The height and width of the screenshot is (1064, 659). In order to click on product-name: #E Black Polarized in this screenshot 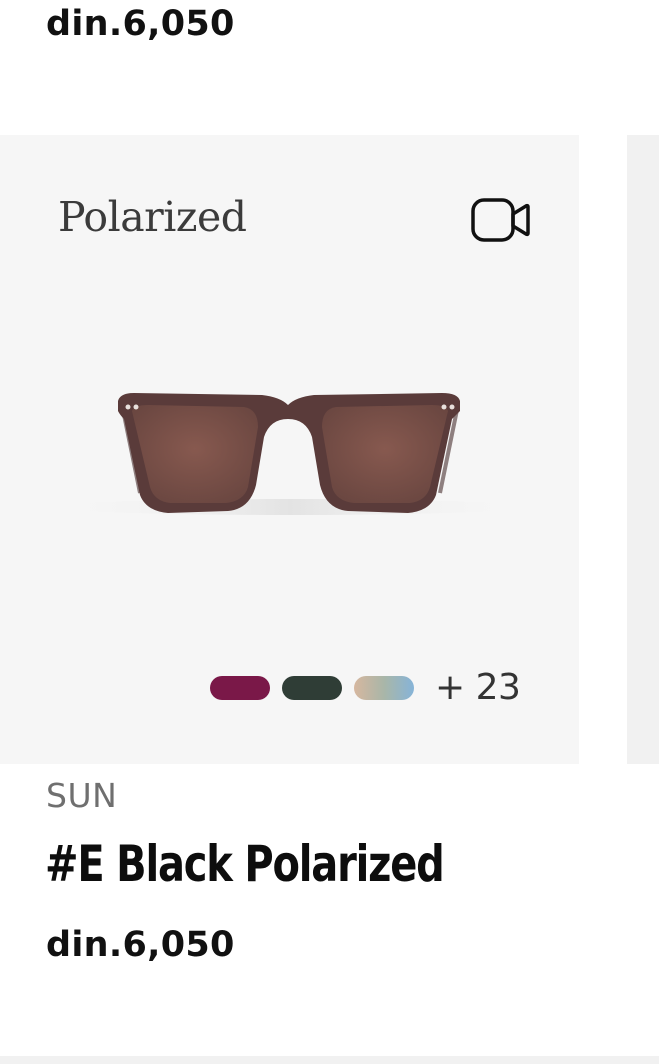, I will do `click(245, 864)`.